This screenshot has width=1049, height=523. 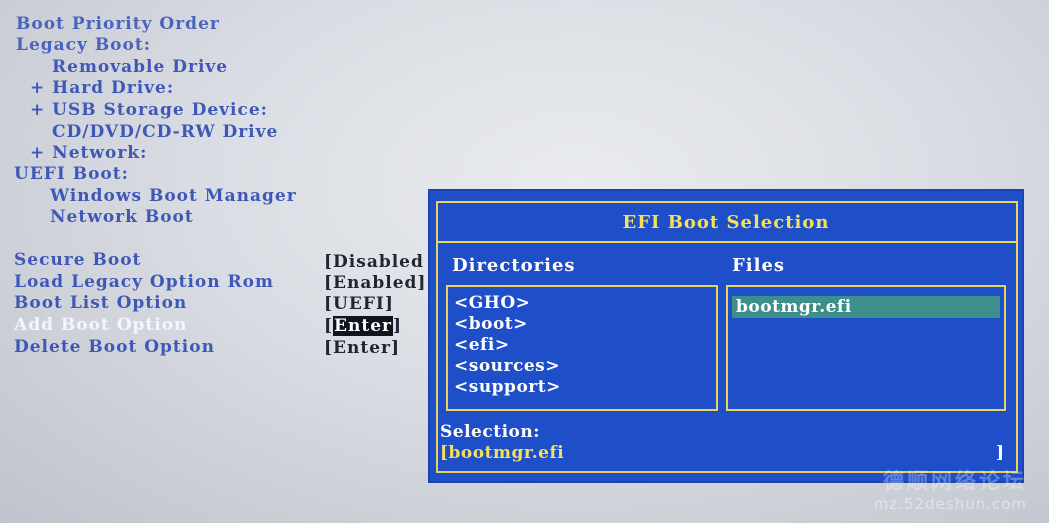 I want to click on secure-boot-value: [Disabled, so click(x=374, y=262).